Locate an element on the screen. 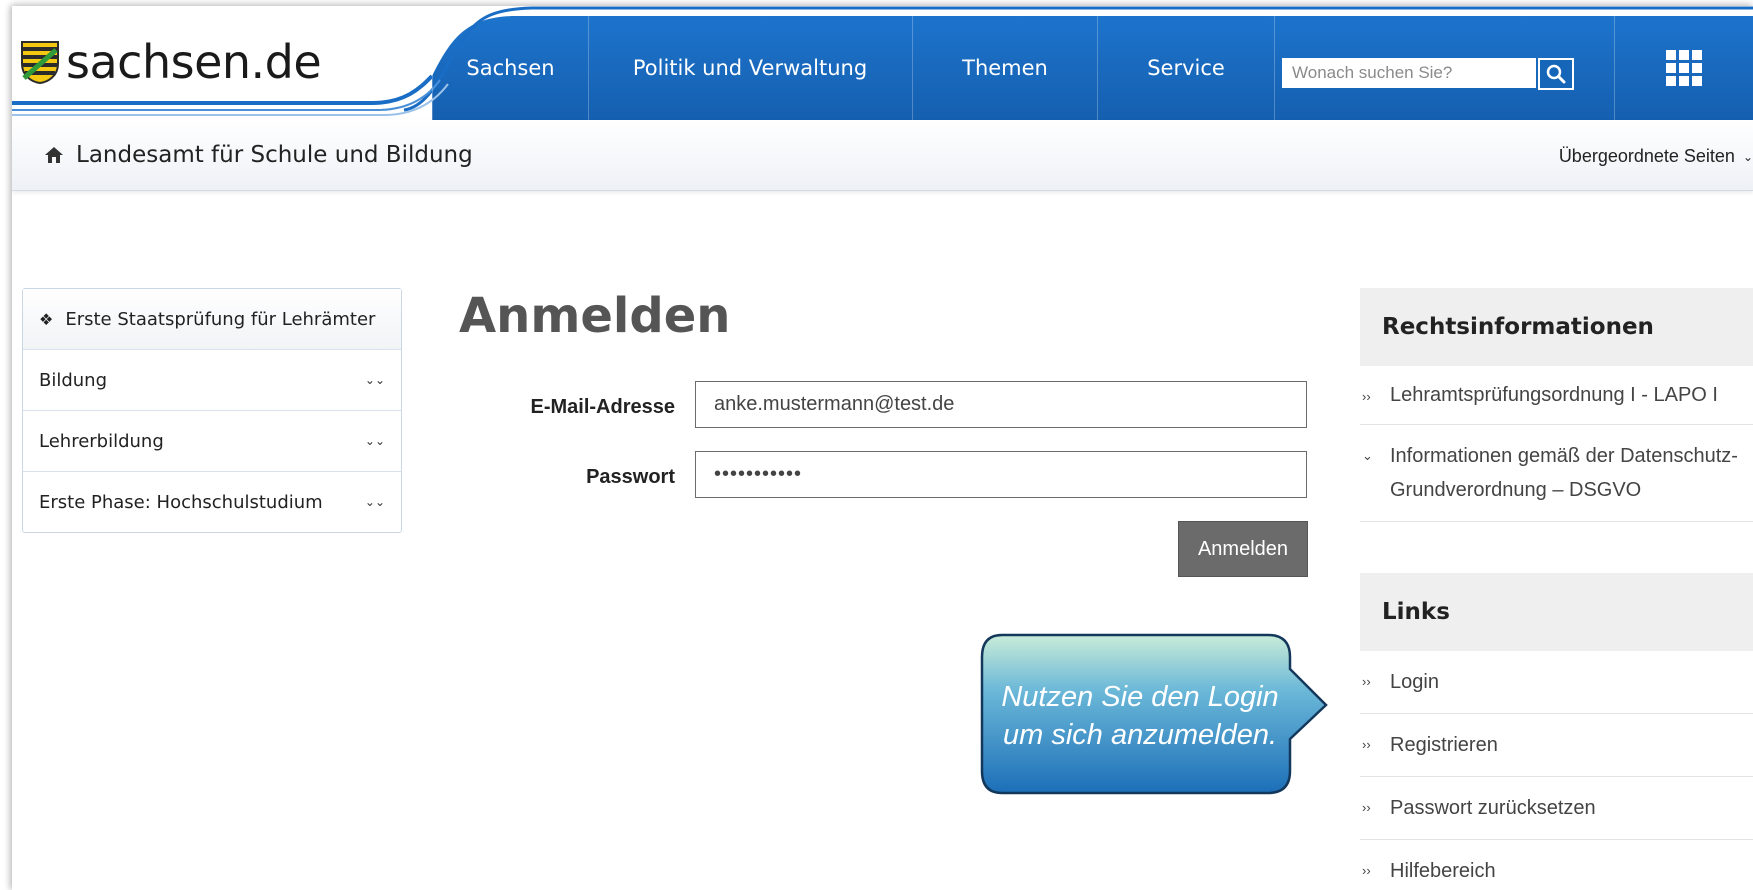 This screenshot has height=890, width=1753. legal-info-heading: Rechtsinformationen is located at coordinates (1556, 327).